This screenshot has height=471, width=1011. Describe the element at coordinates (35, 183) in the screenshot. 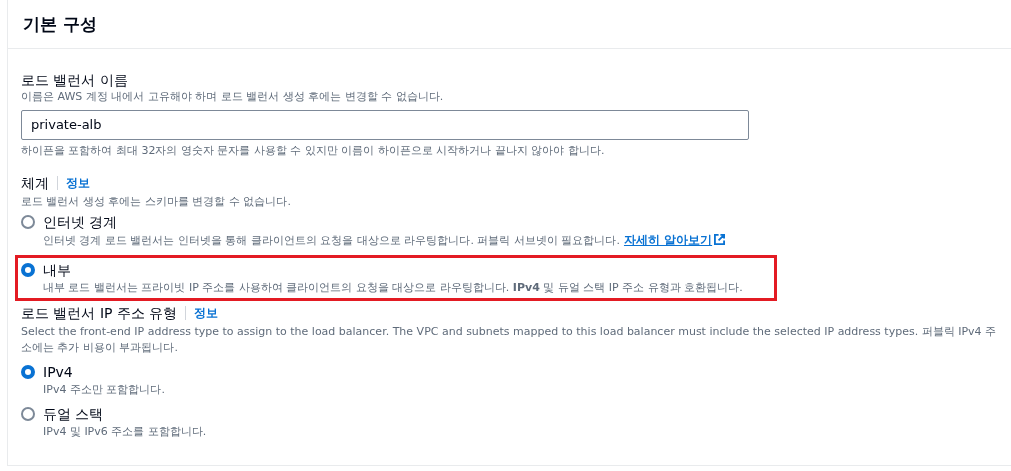

I see `field-label: 체계` at that location.